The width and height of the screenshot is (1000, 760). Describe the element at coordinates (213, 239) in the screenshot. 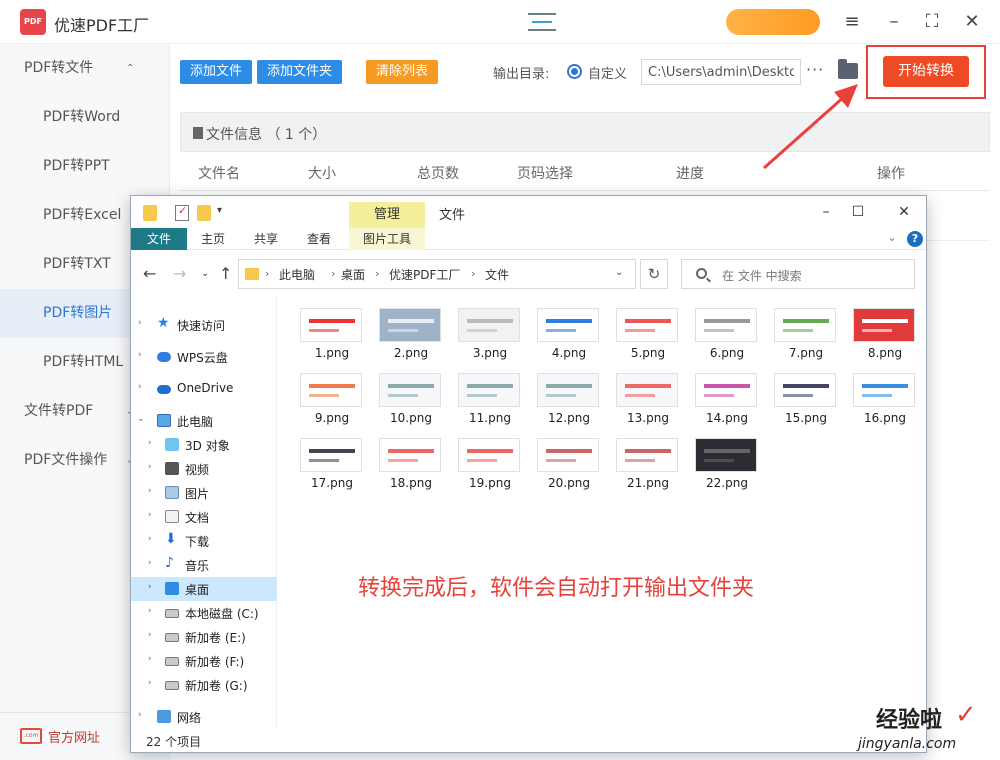

I see `tab-home: 主页` at that location.